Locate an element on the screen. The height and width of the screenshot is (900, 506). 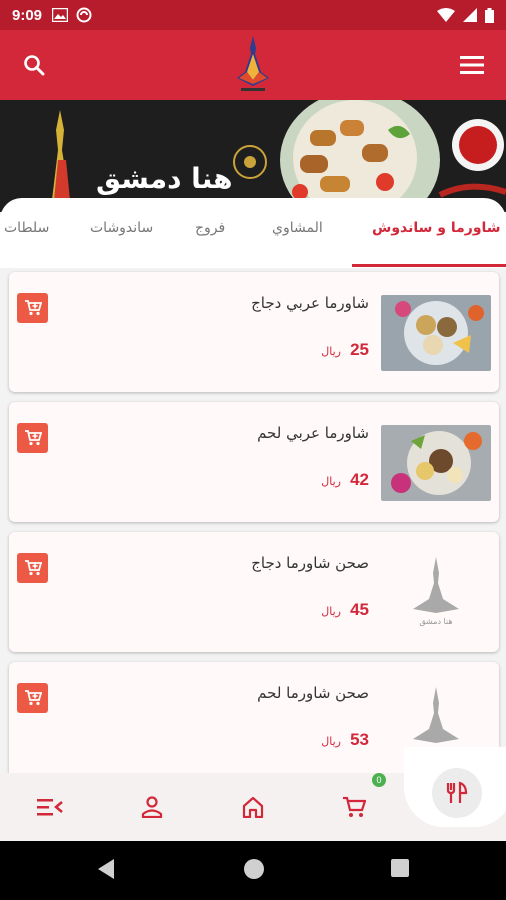
hamburger-menu-icon is located at coordinates (472, 65).